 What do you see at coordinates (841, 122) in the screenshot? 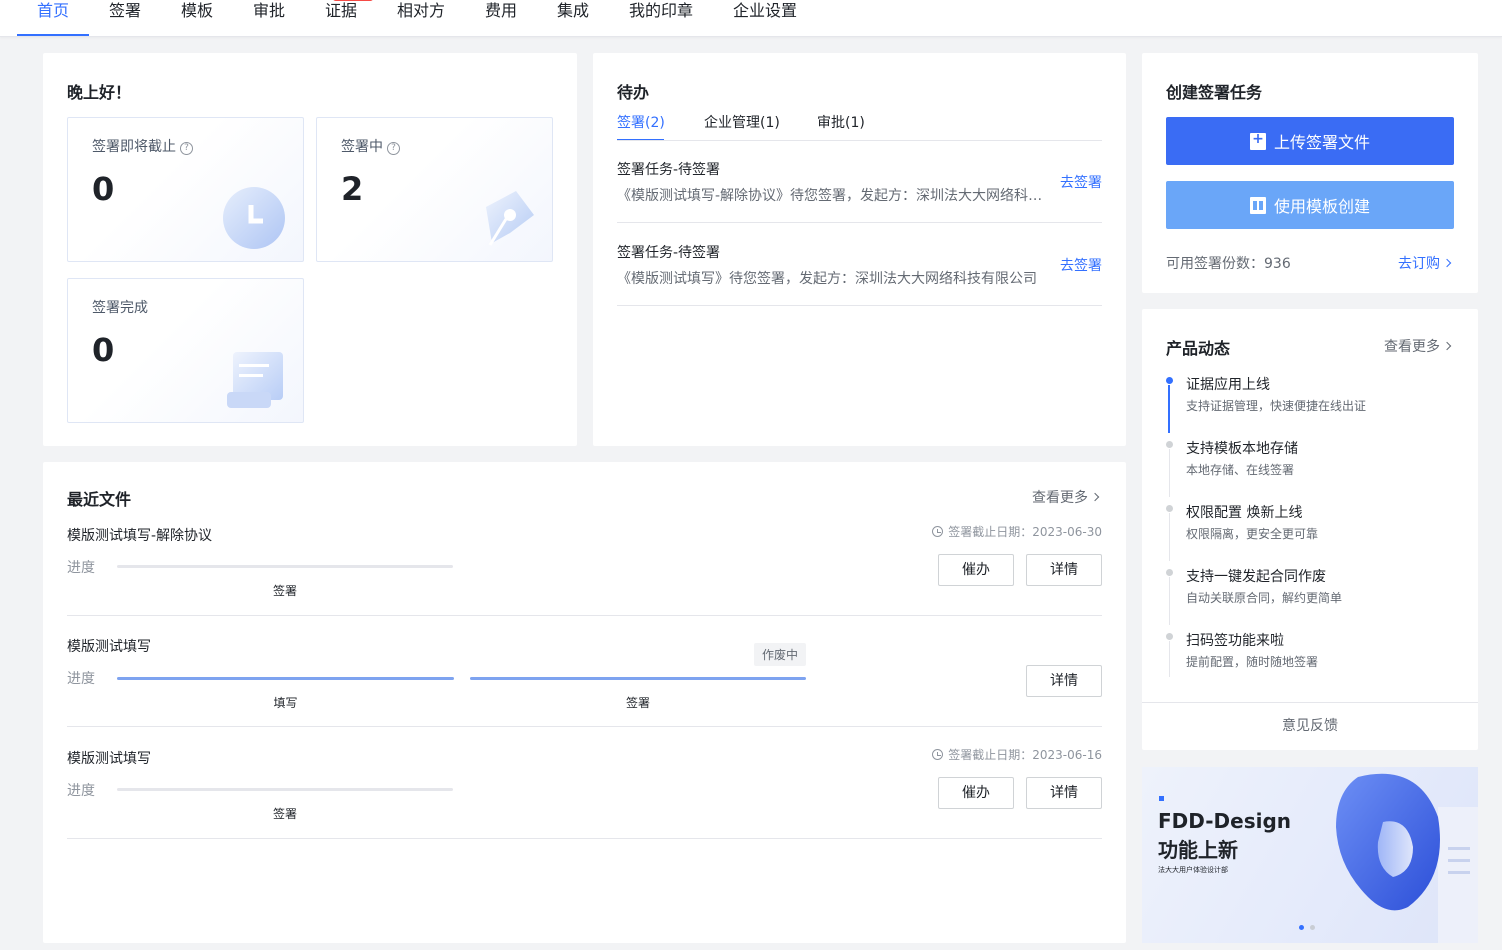
I see `tab-approval: 审批(1)` at bounding box center [841, 122].